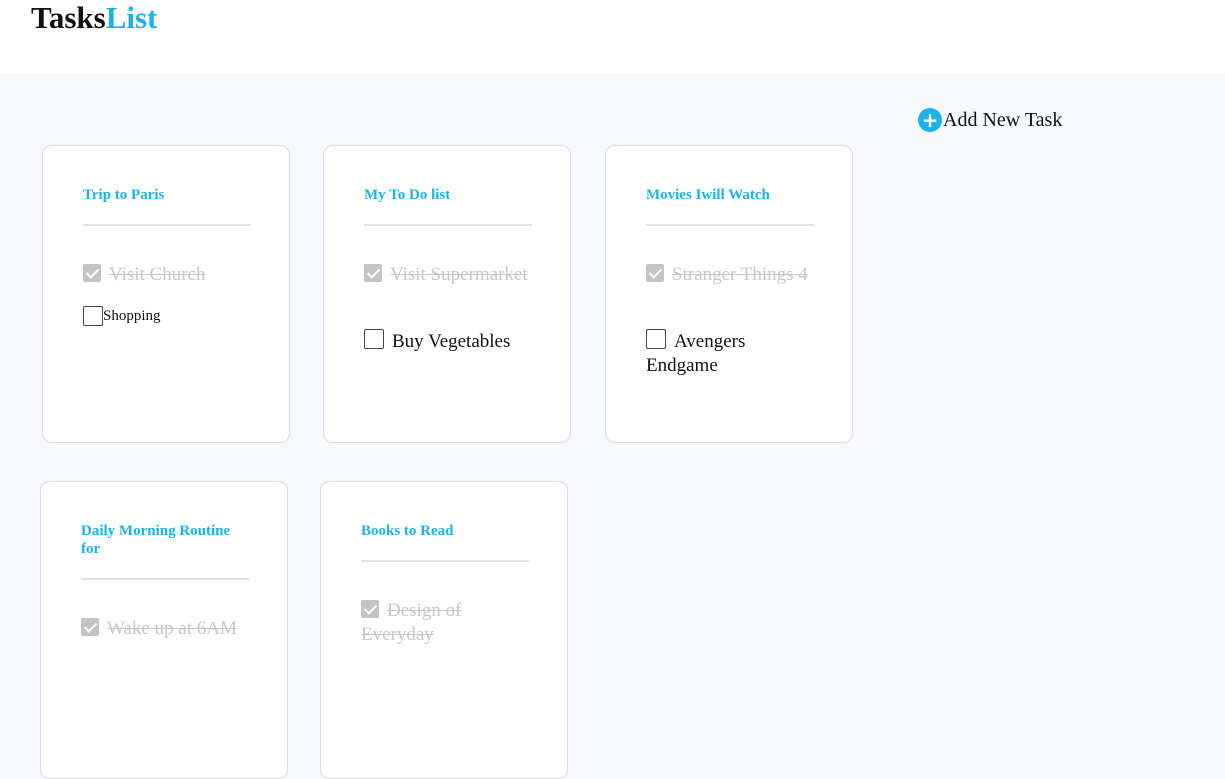  I want to click on task-label: Visit Church, so click(157, 274).